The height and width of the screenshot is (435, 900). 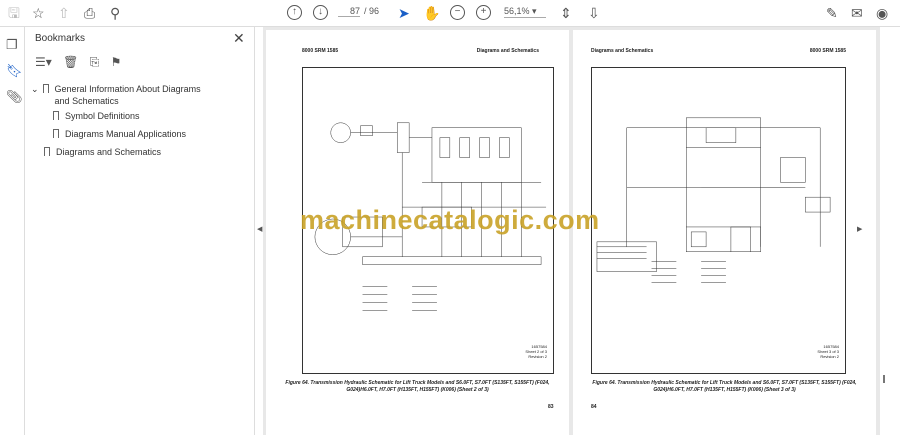 What do you see at coordinates (82, 62) in the screenshot?
I see `bookmark-tools: ☰▾ 🗑︎ ⎘ ⚑` at bounding box center [82, 62].